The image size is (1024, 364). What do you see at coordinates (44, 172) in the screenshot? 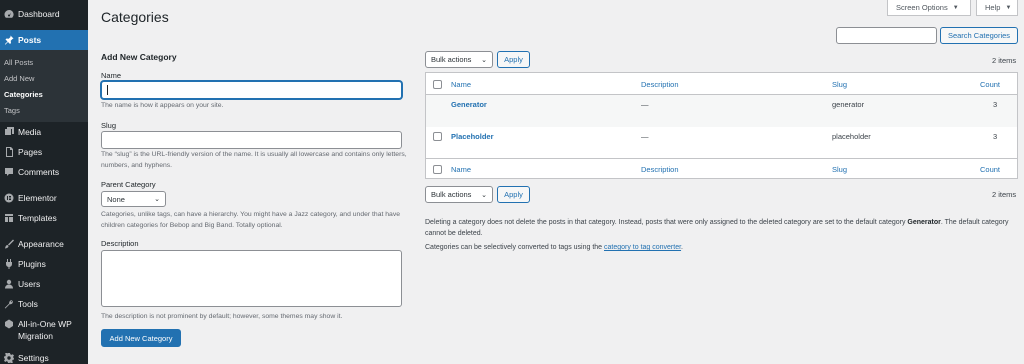
I see `menu-comments: Comments` at bounding box center [44, 172].